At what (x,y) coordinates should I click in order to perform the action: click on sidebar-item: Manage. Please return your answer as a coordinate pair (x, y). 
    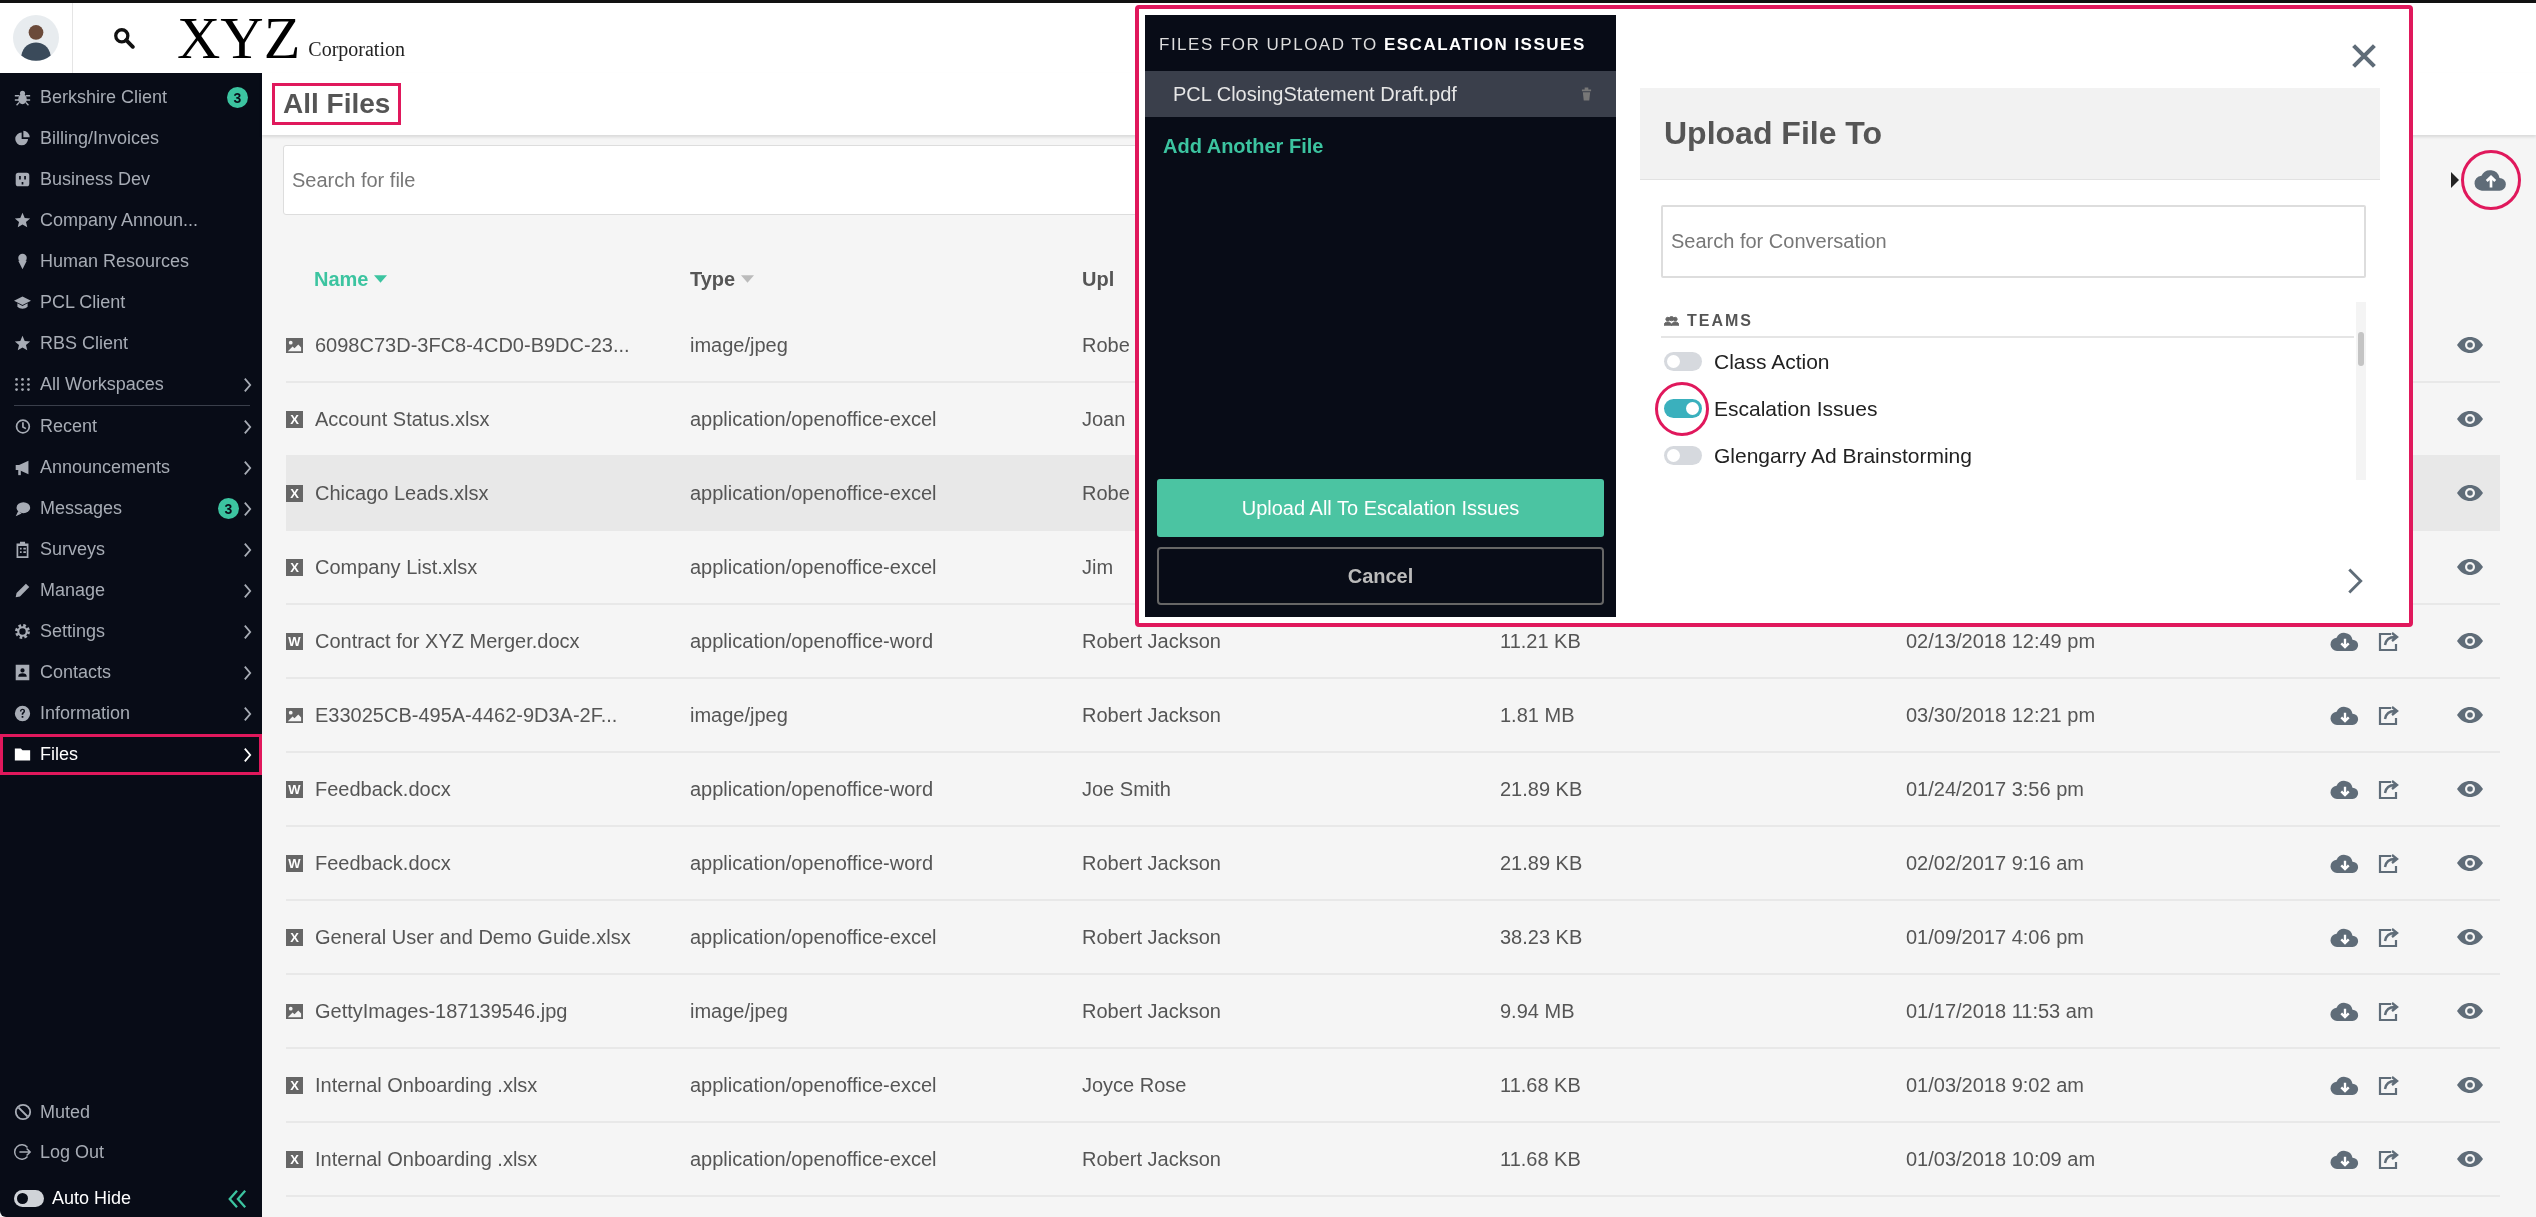
    Looking at the image, I should click on (131, 590).